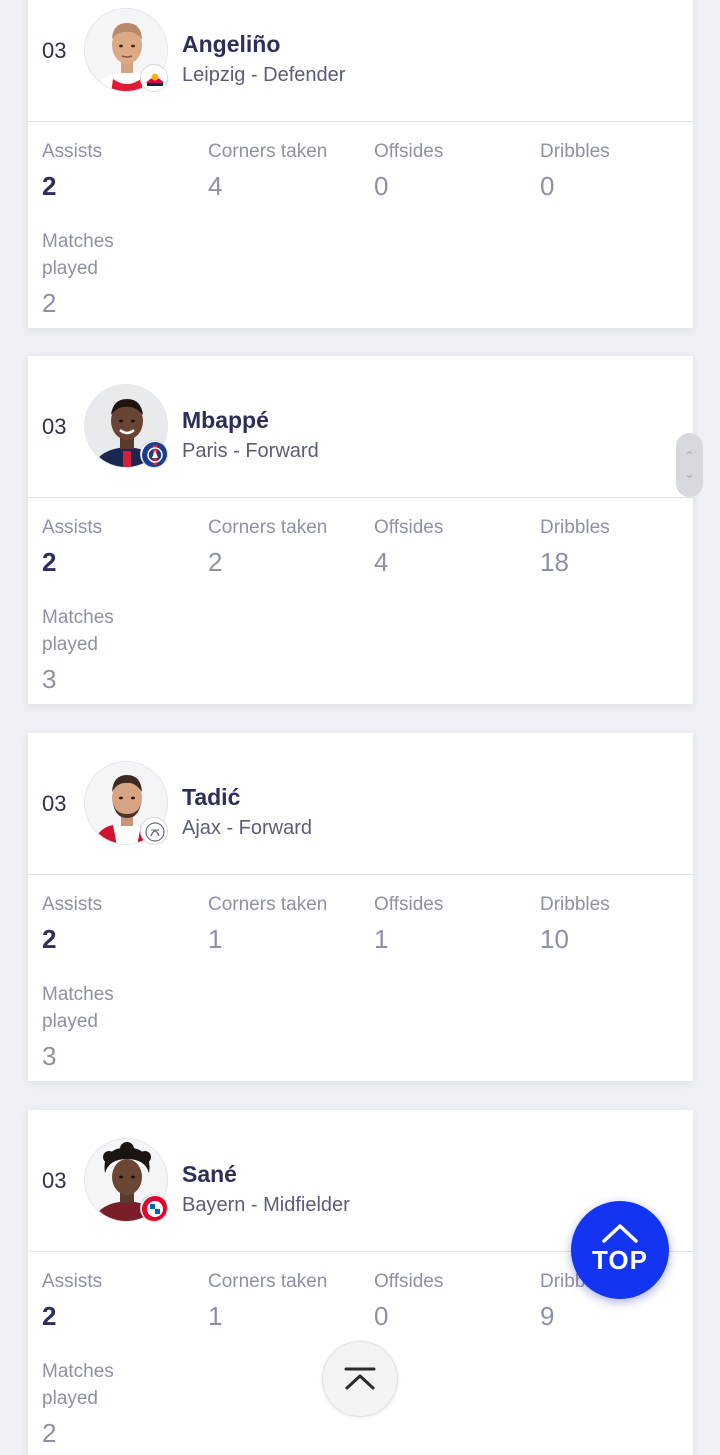 The height and width of the screenshot is (1455, 720). I want to click on player-name: Mbappé, so click(225, 420).